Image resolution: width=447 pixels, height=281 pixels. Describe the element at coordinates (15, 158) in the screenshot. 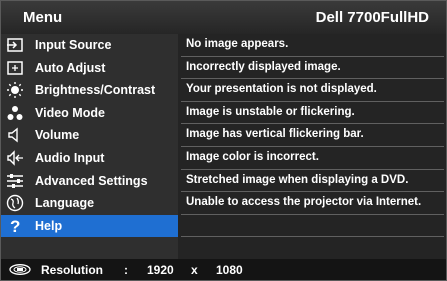

I see `audio-input-icon` at that location.